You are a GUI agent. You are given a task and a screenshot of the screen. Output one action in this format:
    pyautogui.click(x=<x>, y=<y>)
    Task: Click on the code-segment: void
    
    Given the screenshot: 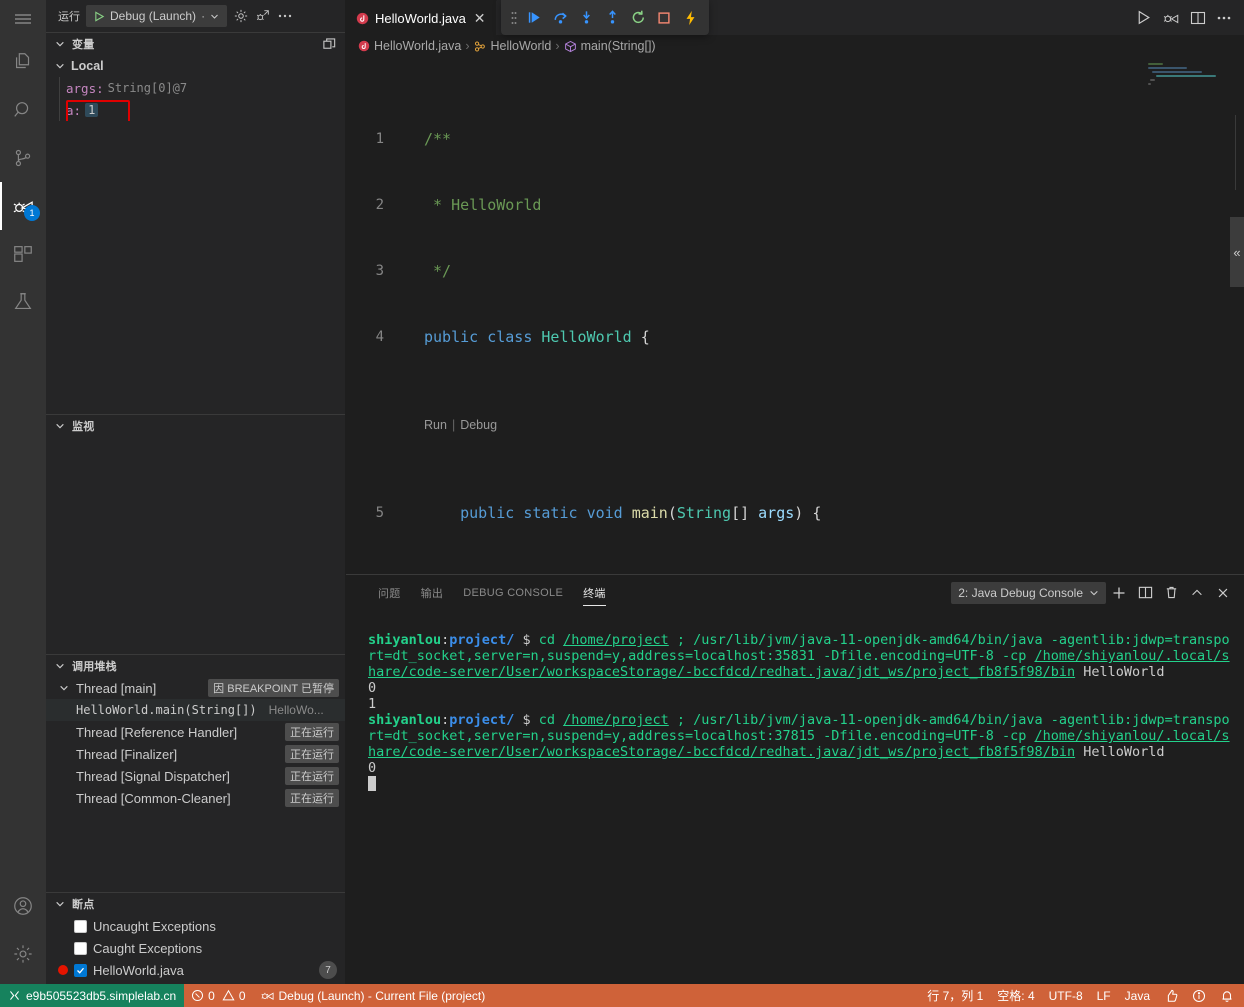 What is the action you would take?
    pyautogui.click(x=604, y=513)
    